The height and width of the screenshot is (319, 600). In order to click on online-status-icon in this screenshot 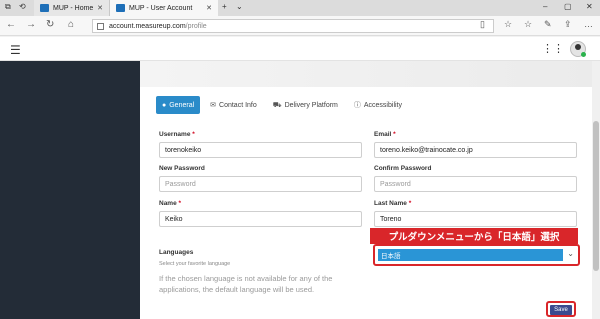, I will do `click(583, 54)`.